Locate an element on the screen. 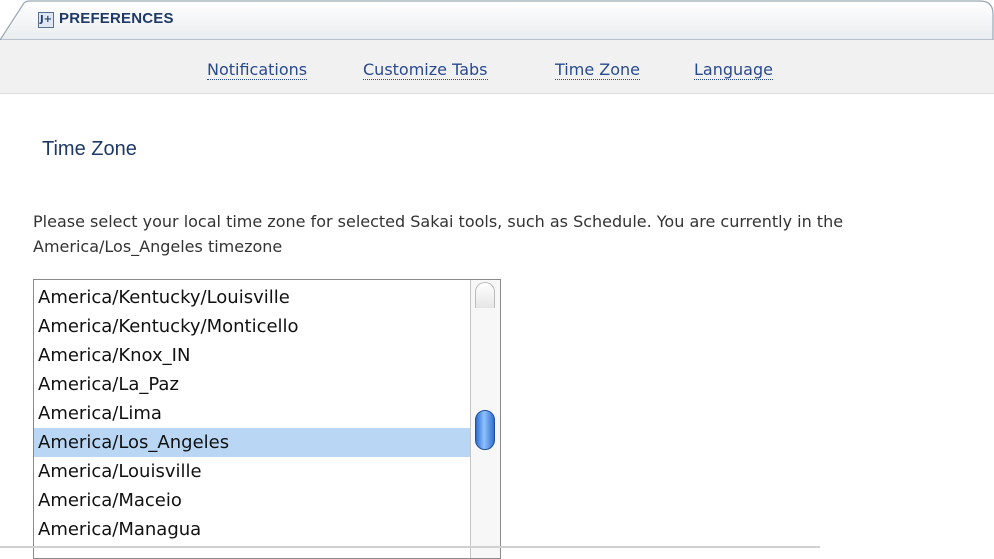  timezone-option: America/Los_Angeles is located at coordinates (252, 442).